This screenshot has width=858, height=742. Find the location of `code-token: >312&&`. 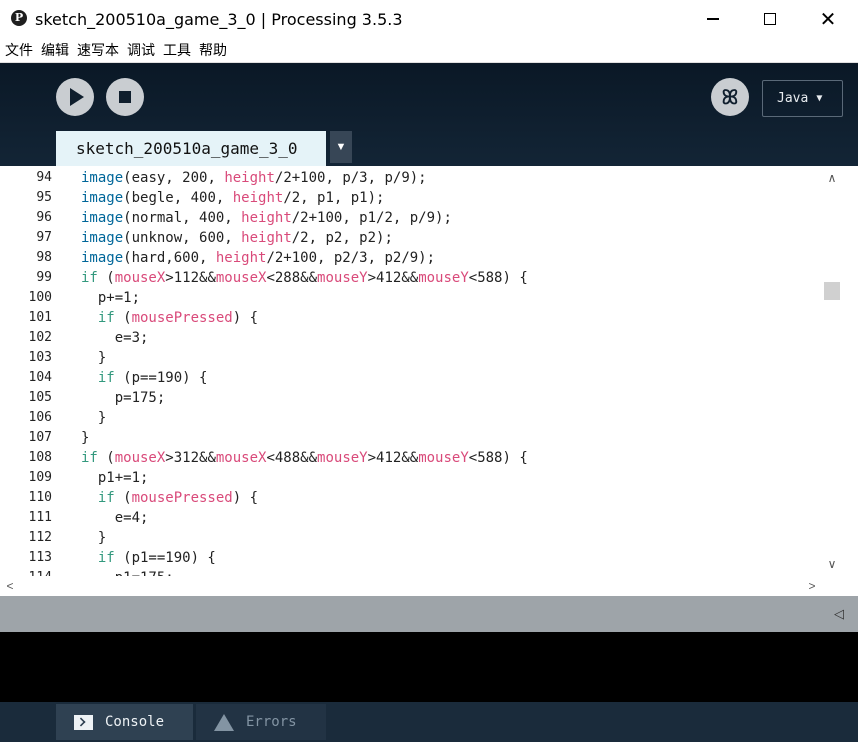

code-token: >312&& is located at coordinates (190, 458).